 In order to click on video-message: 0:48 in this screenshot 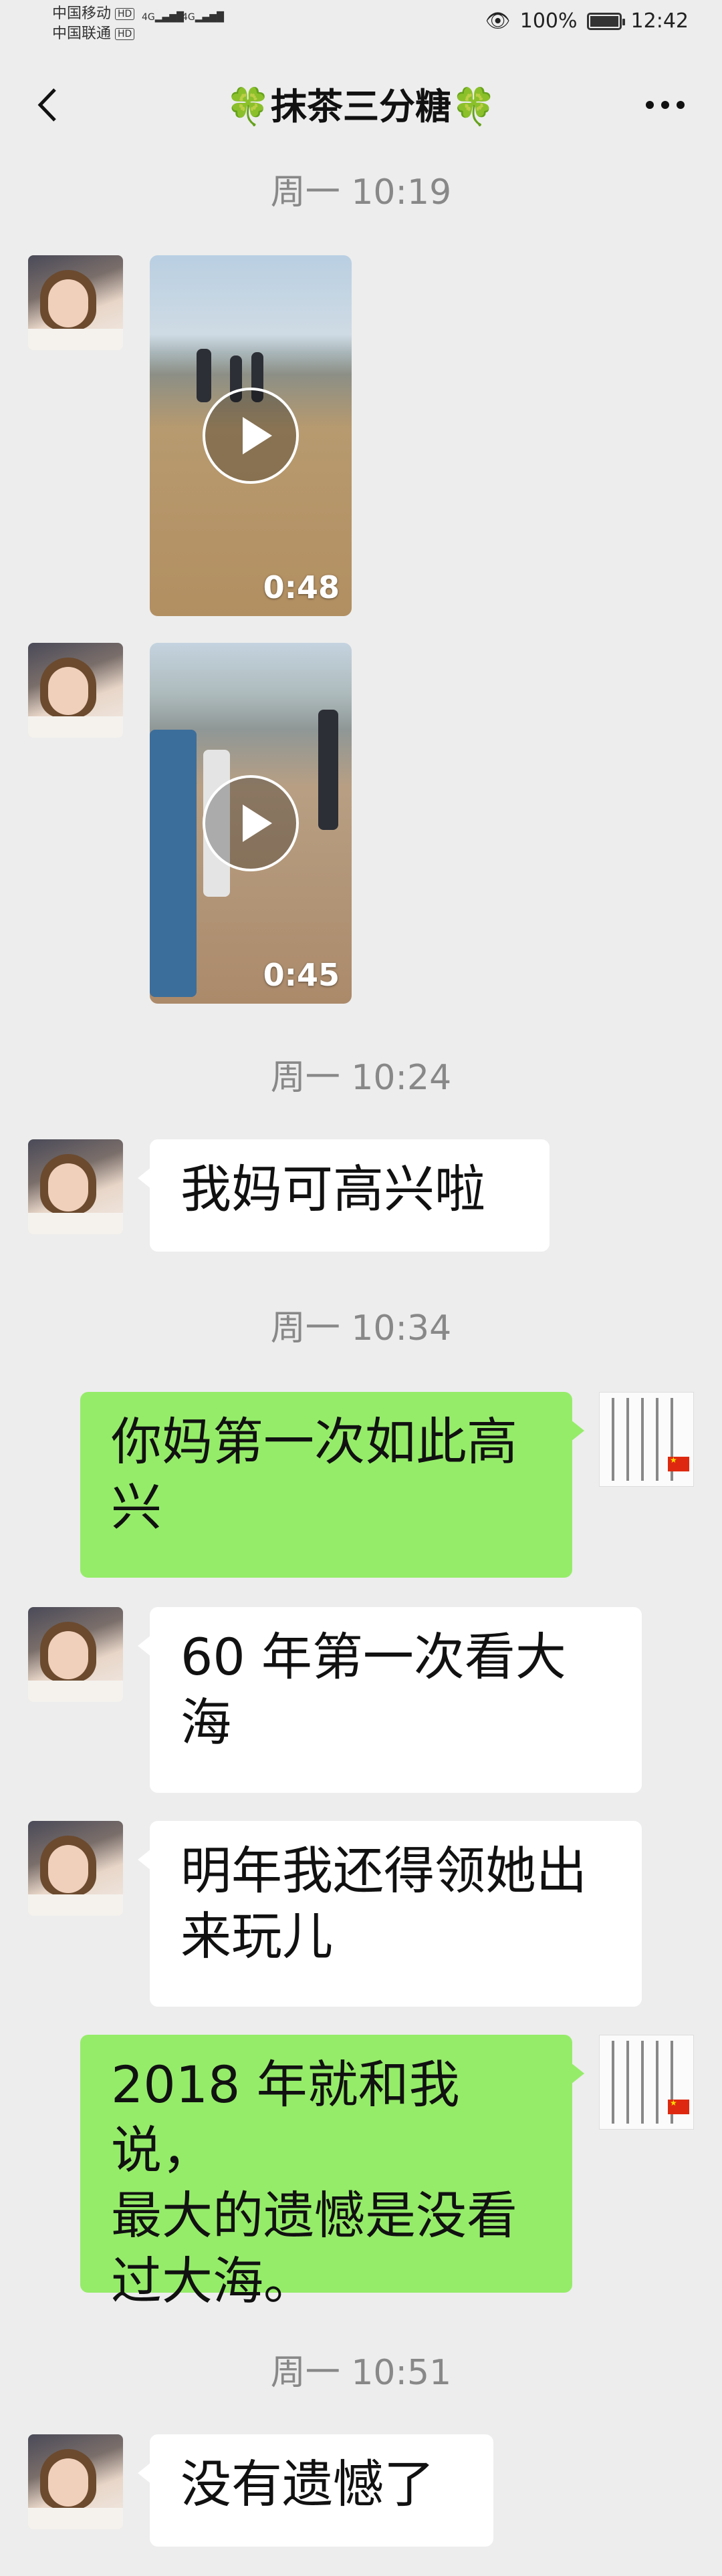, I will do `click(251, 435)`.